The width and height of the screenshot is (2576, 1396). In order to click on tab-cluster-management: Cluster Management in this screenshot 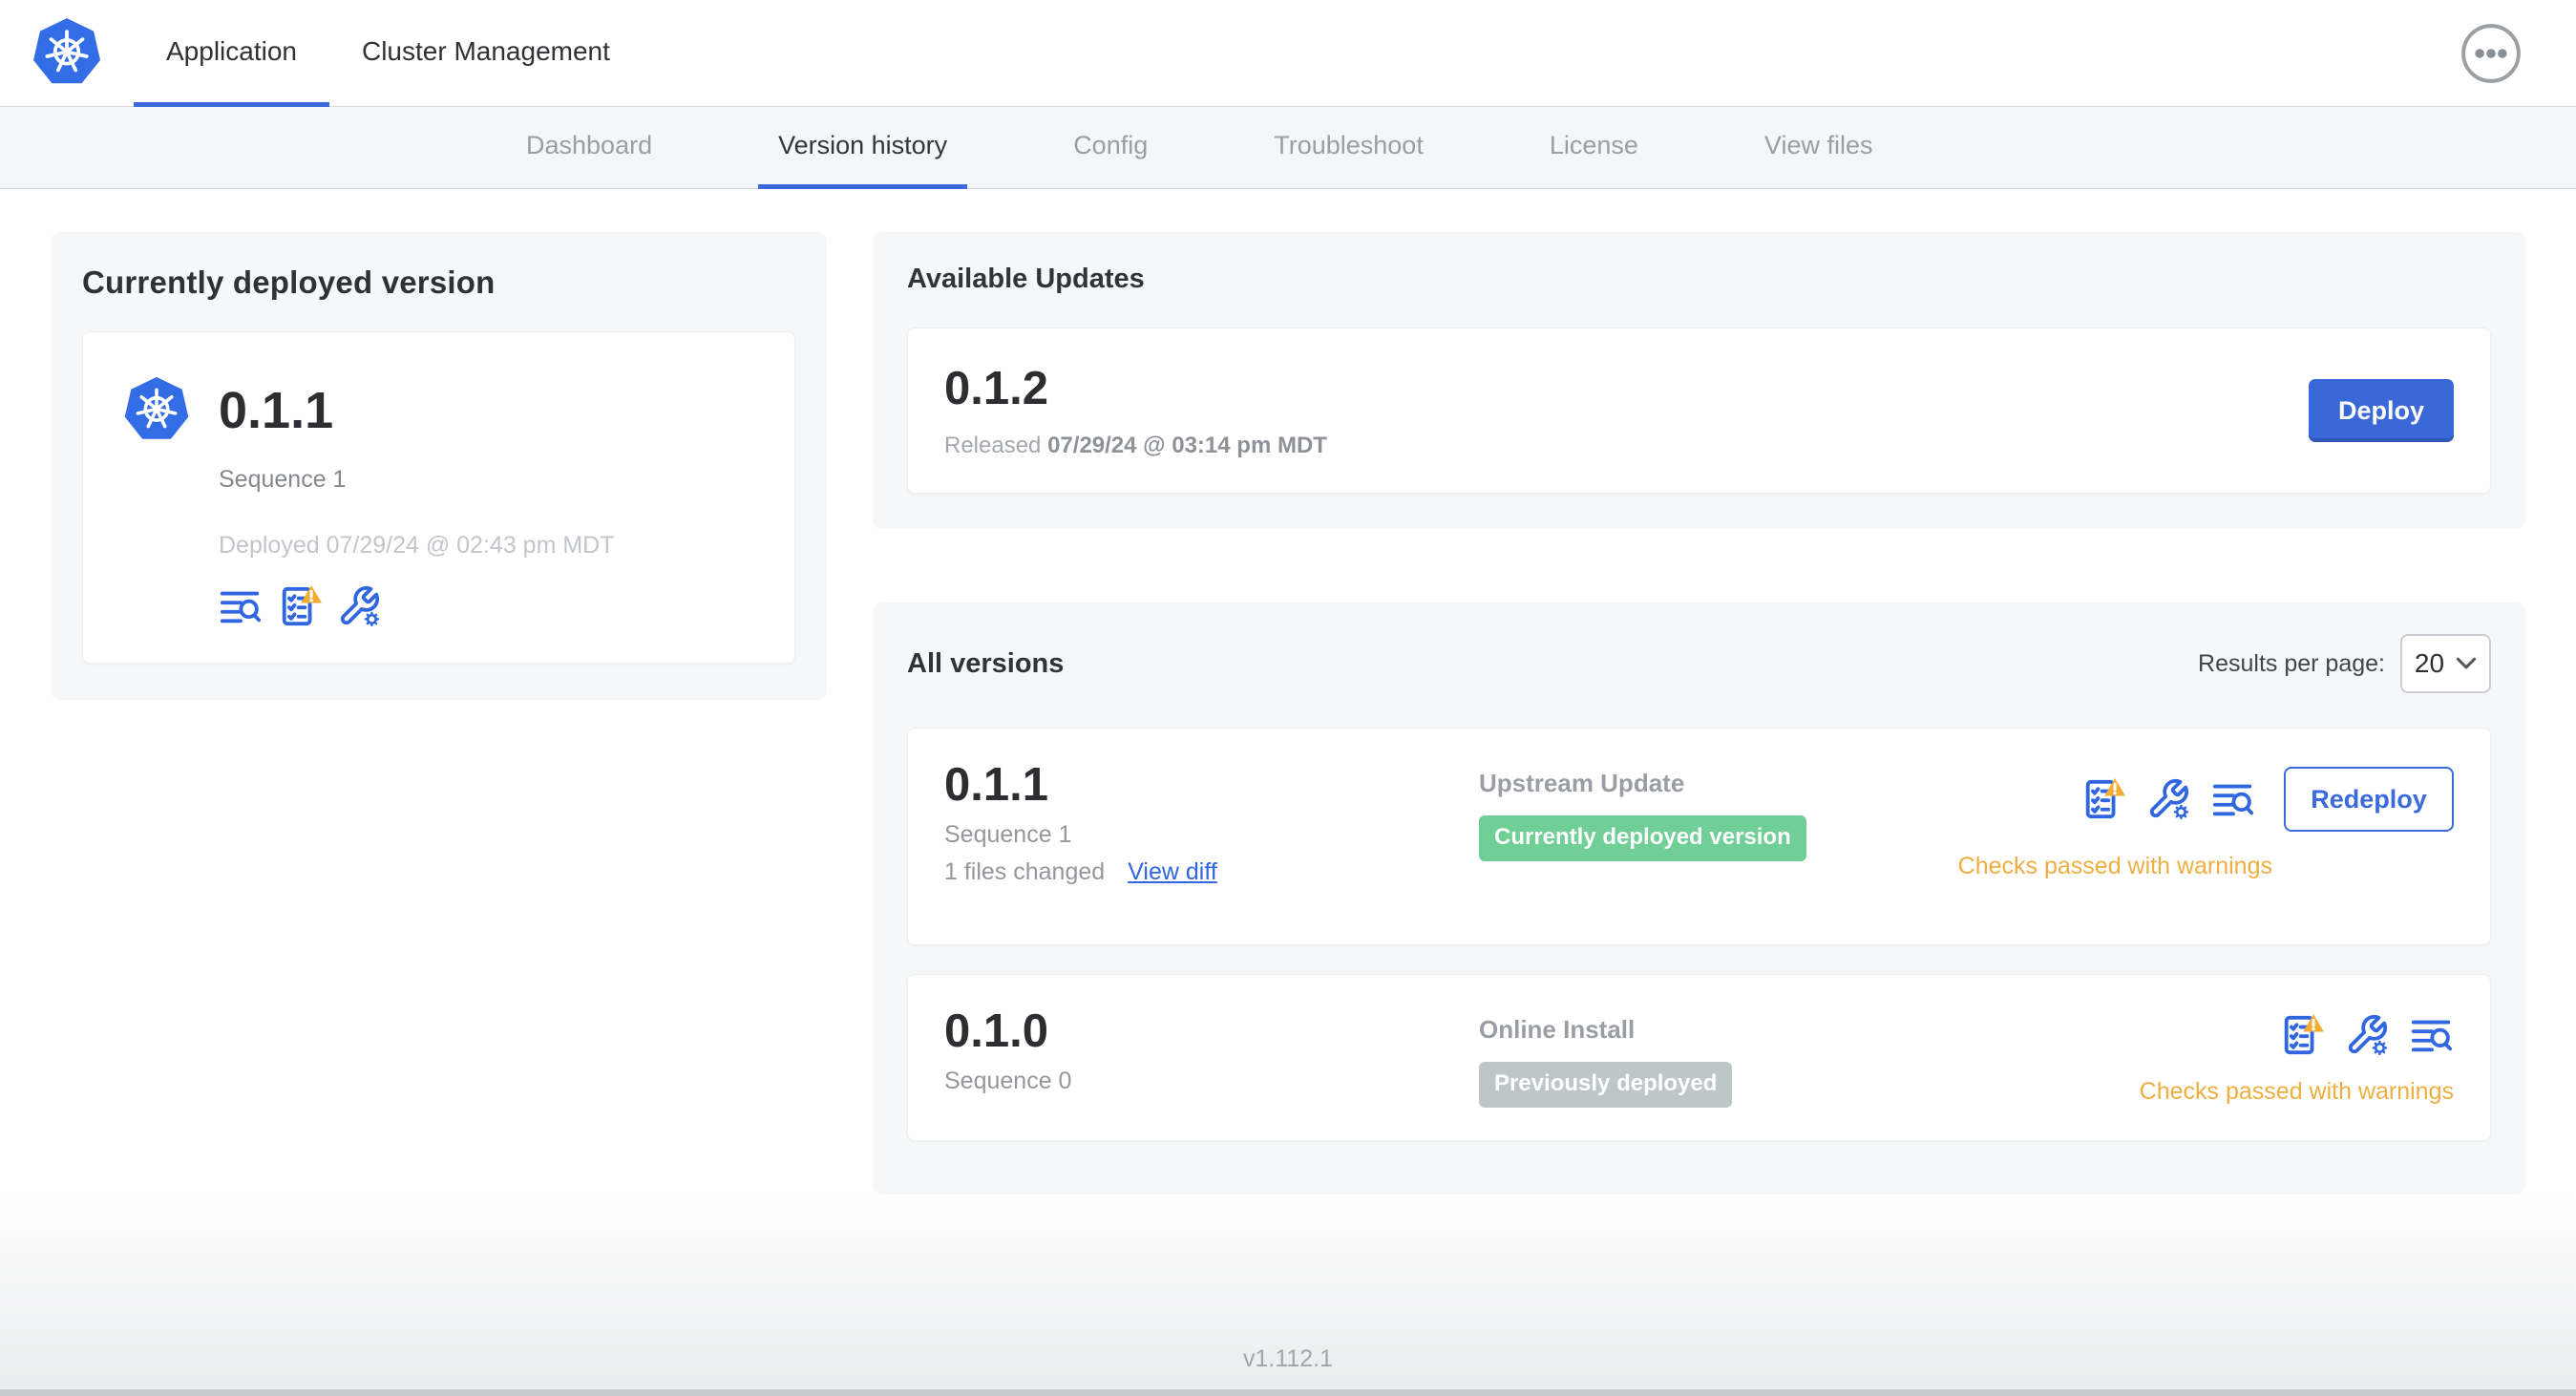, I will do `click(486, 53)`.